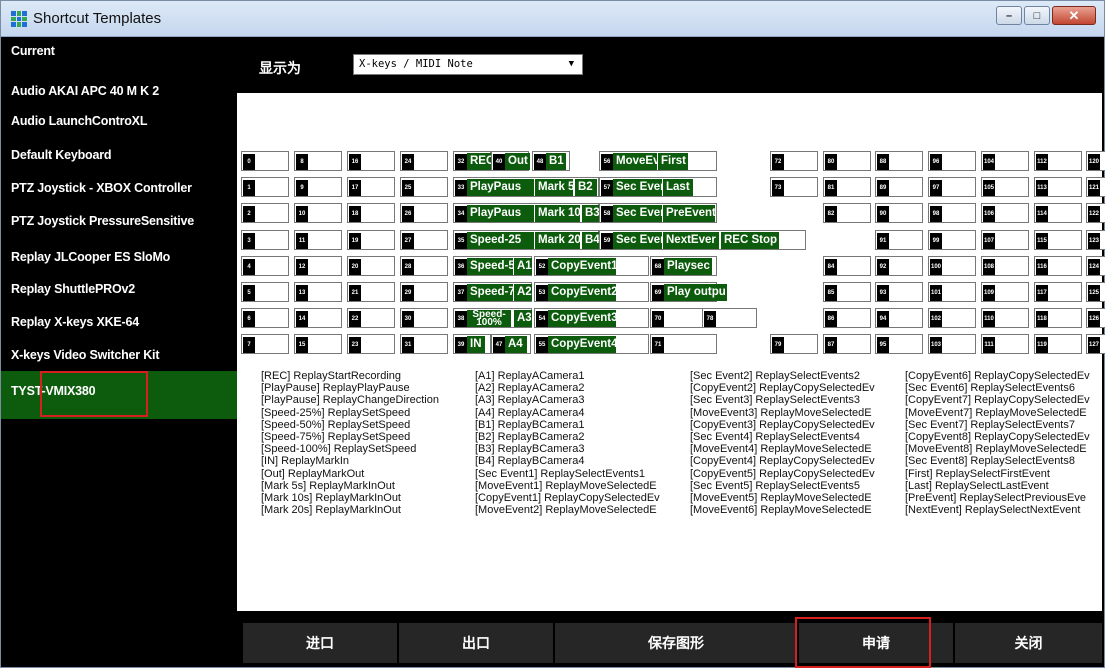  Describe the element at coordinates (265, 161) in the screenshot. I see `key-0: 0` at that location.